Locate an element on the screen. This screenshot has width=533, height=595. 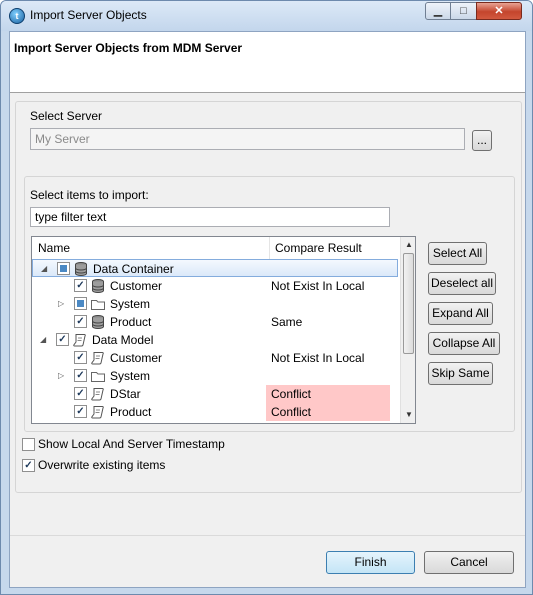
show-timestamp-label: Show Local And Server Timestamp is located at coordinates (131, 444).